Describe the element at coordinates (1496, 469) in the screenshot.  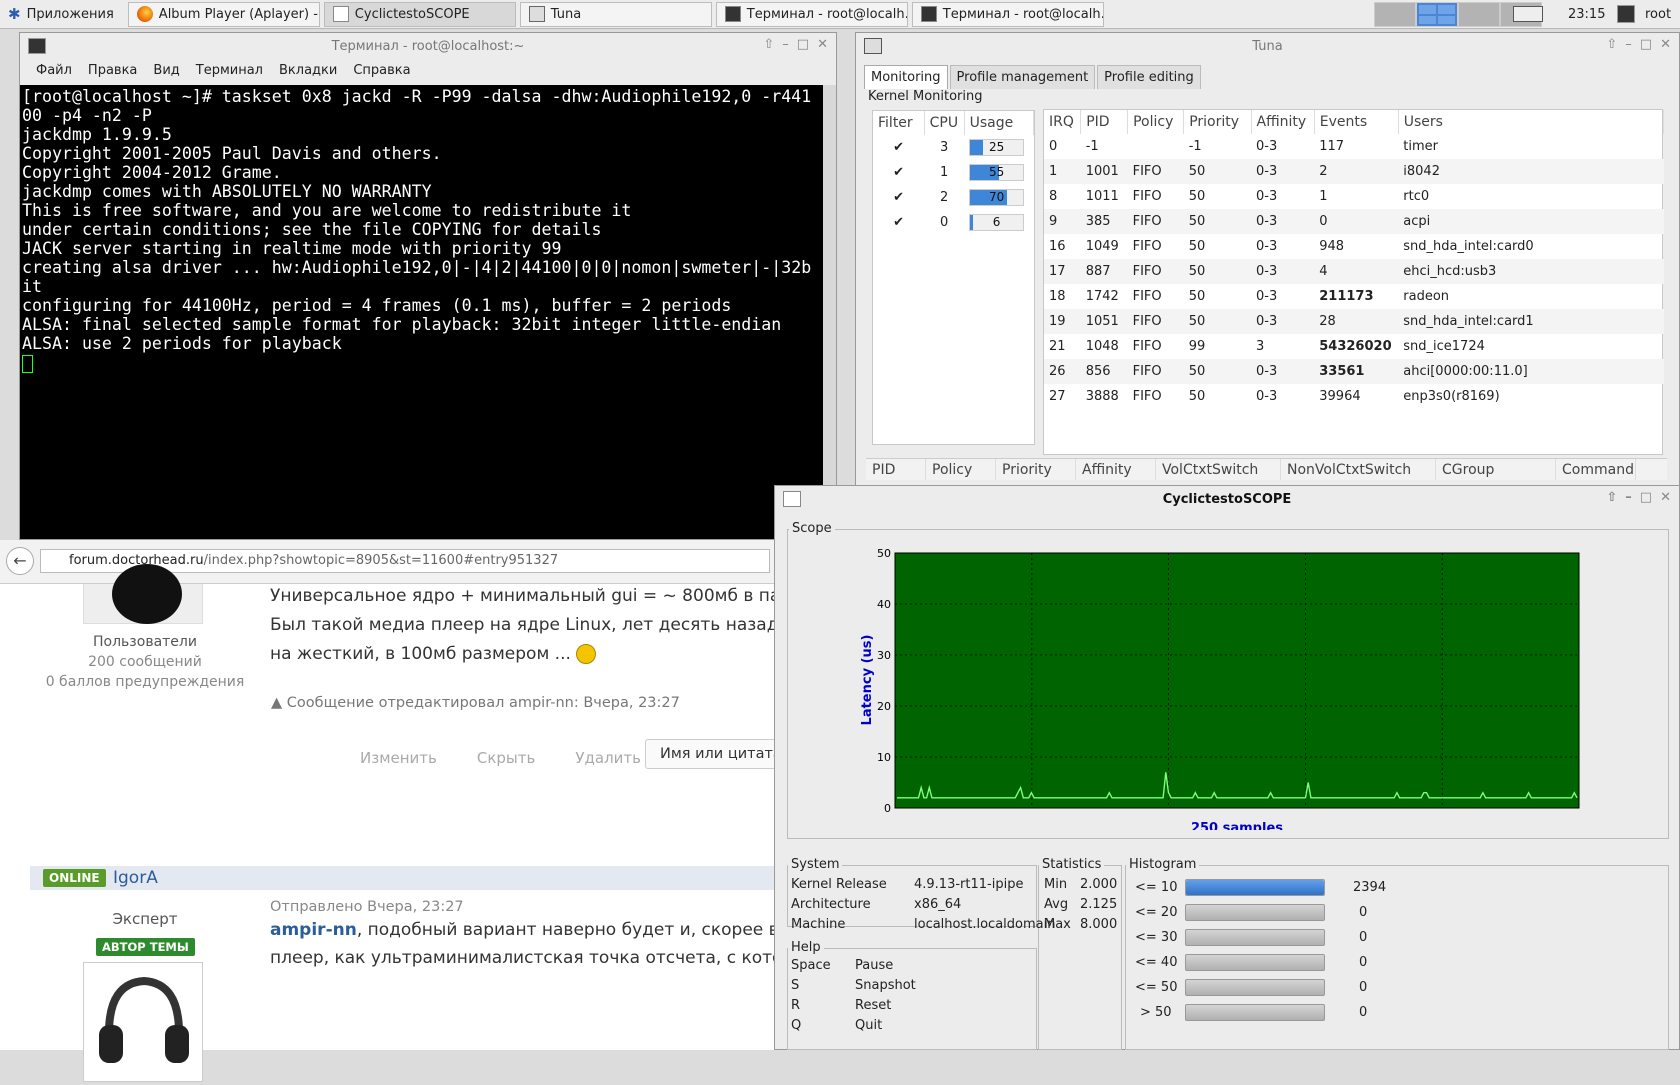
I see `col-cgroup: CGroup` at that location.